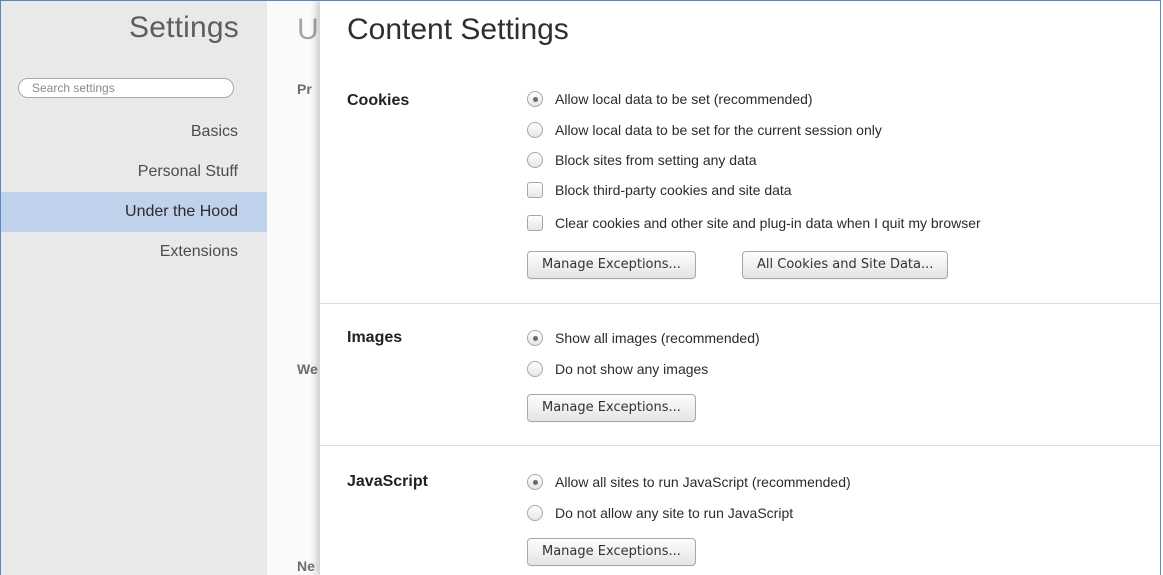  I want to click on javascript-option-disallow: Do not allow any site to run JavaScript, so click(660, 513).